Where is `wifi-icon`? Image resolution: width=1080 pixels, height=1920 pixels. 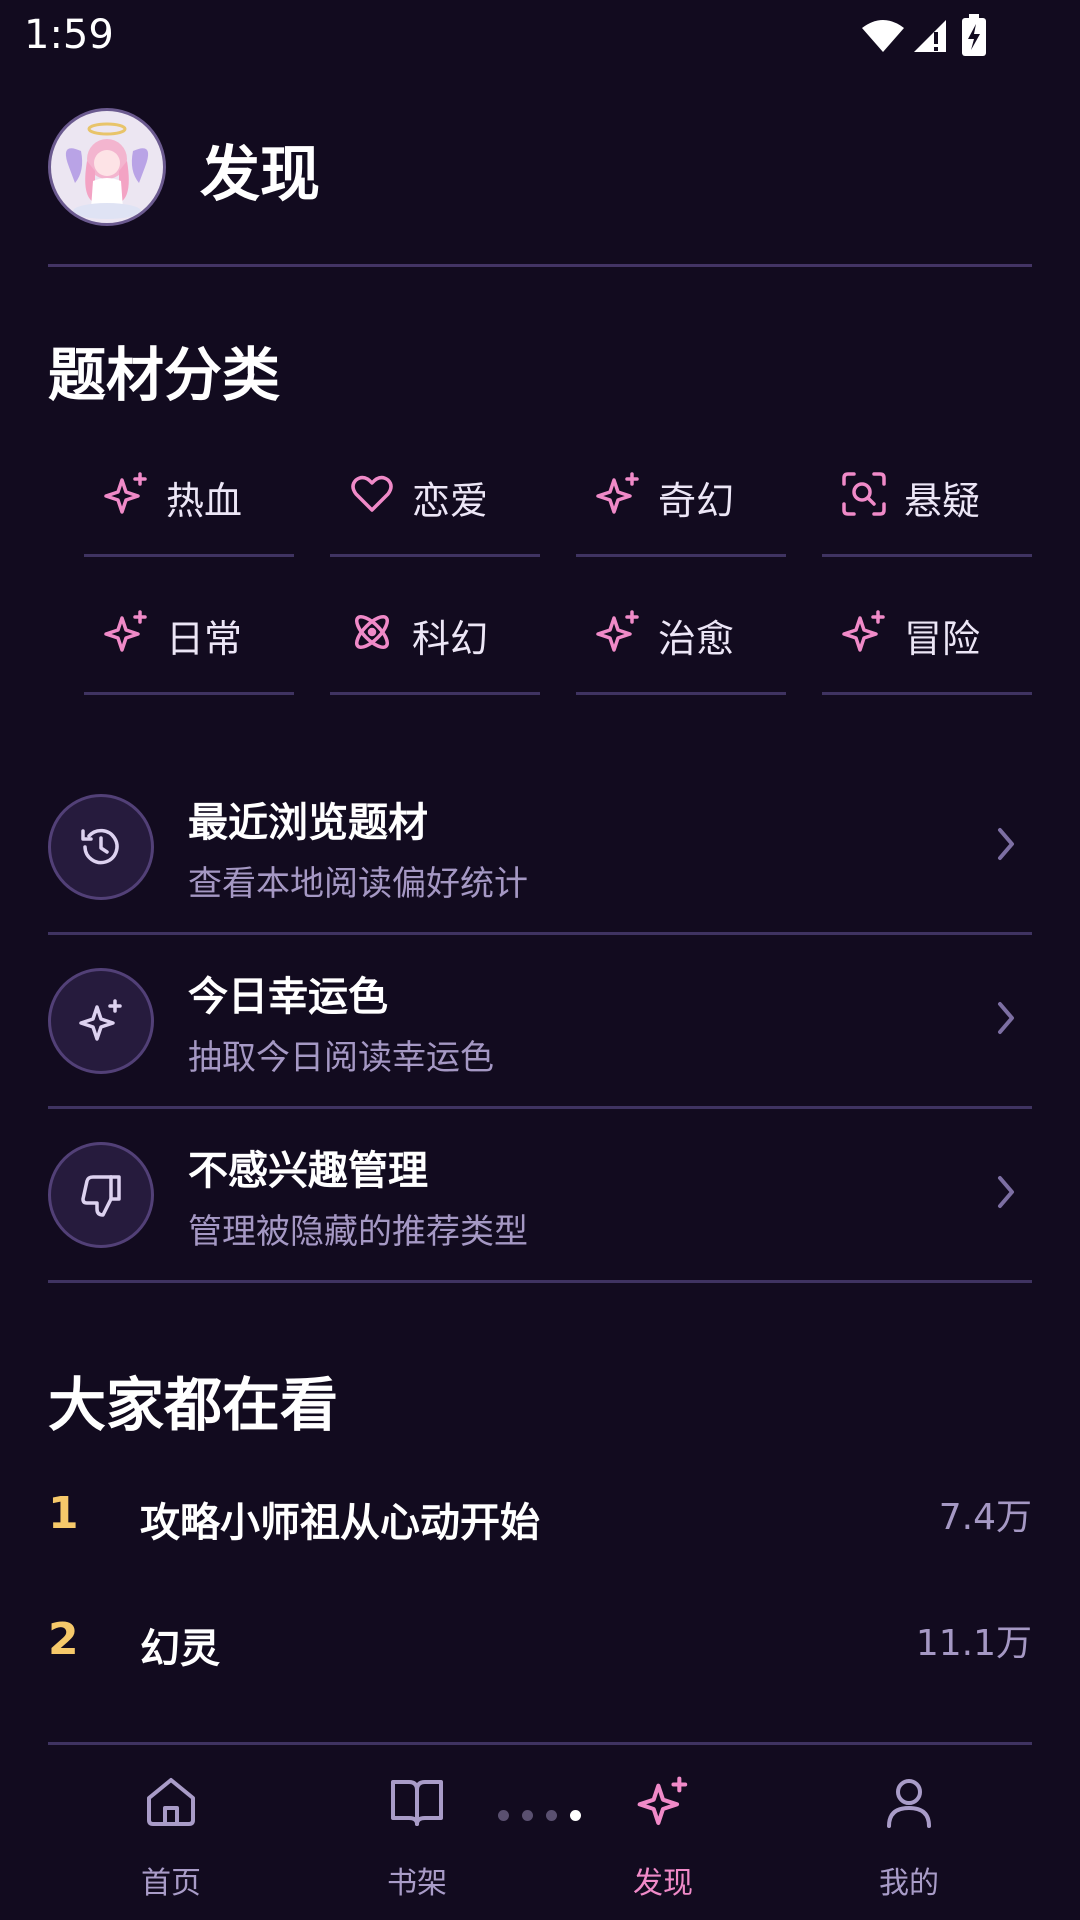
wifi-icon is located at coordinates (883, 36).